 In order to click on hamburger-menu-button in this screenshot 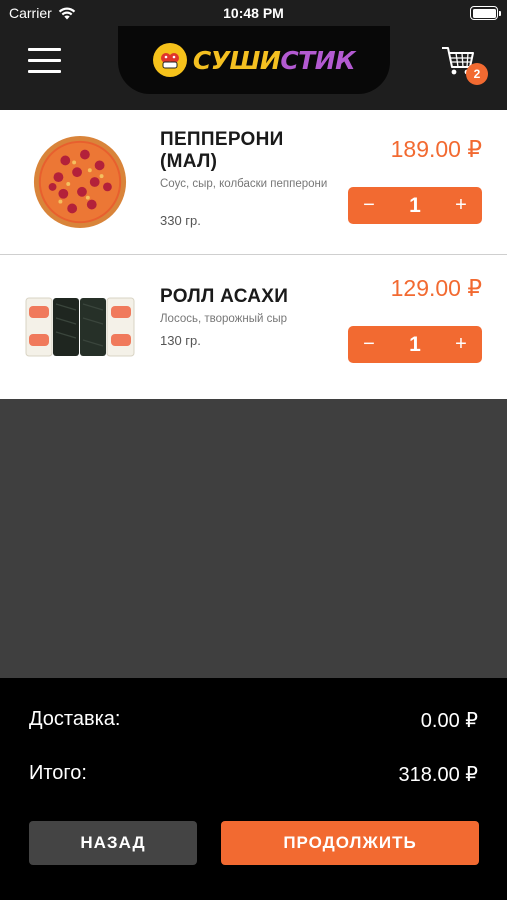, I will do `click(44, 61)`.